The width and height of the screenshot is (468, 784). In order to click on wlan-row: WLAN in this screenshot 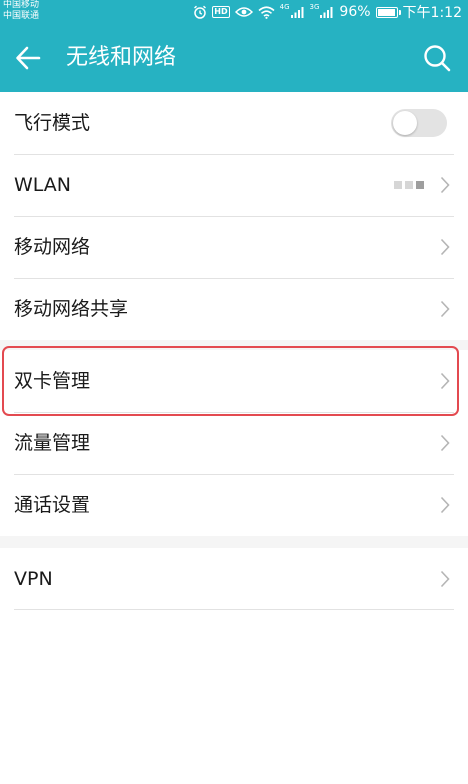, I will do `click(234, 185)`.